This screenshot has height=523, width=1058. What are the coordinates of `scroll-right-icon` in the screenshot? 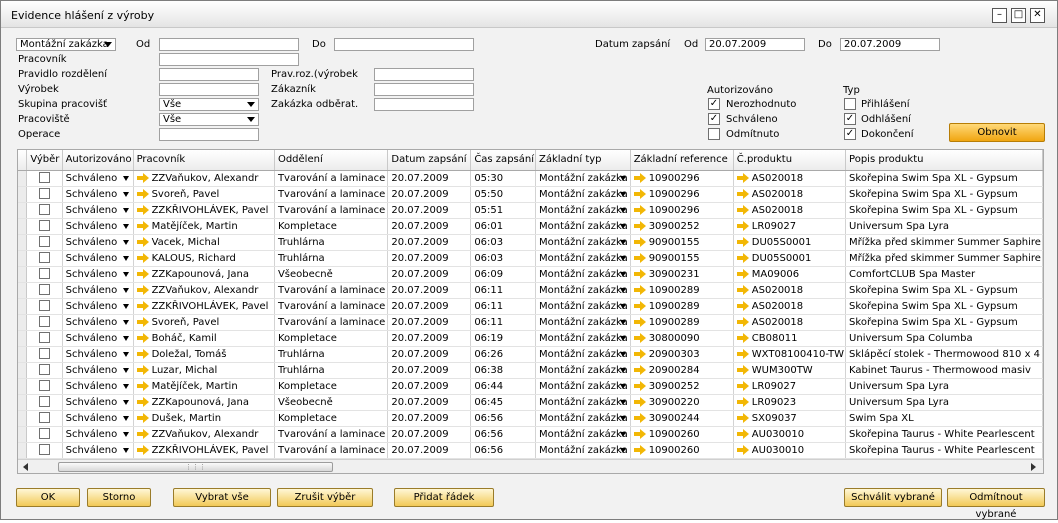 It's located at (1033, 467).